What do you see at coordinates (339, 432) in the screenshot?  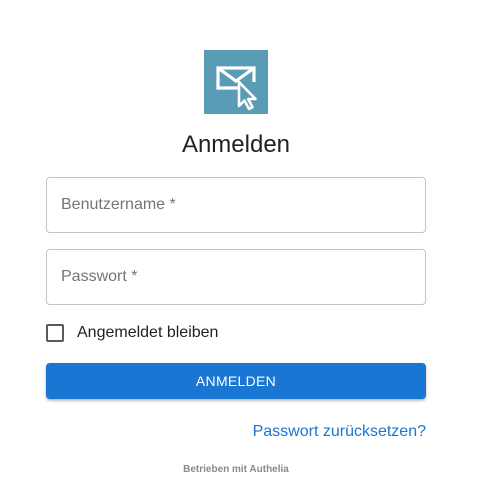 I see `reset-password-link: Passwort zurücksetzen?` at bounding box center [339, 432].